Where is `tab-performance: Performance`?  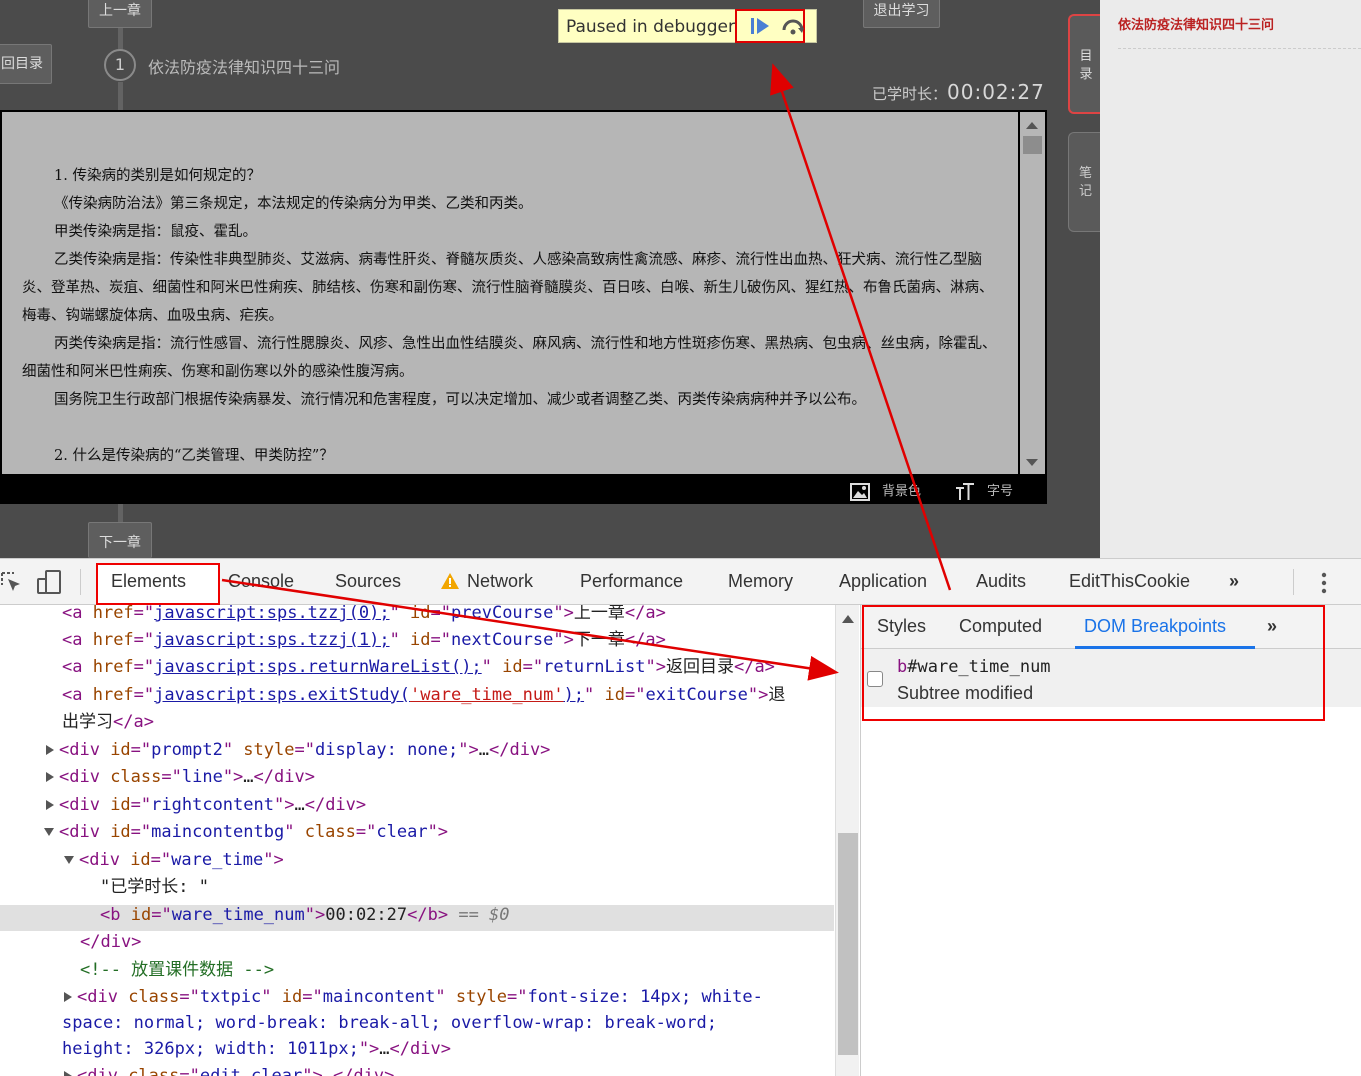
tab-performance: Performance is located at coordinates (631, 581).